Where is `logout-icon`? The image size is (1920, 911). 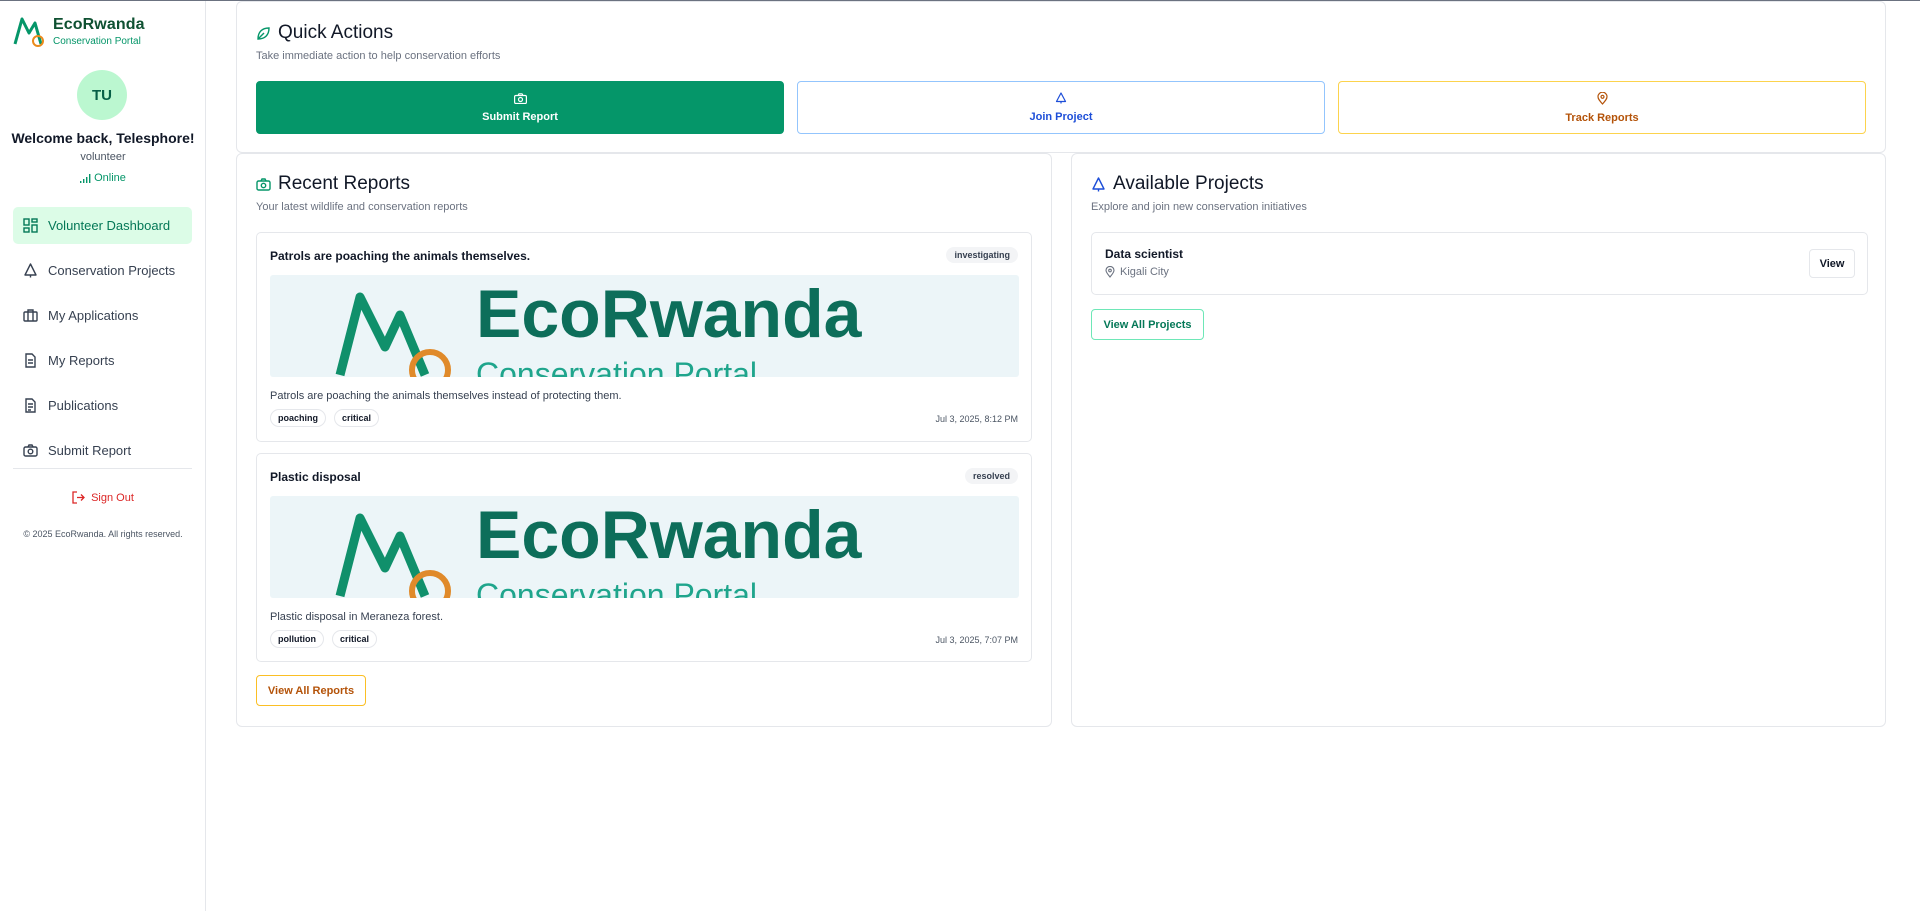 logout-icon is located at coordinates (79, 497).